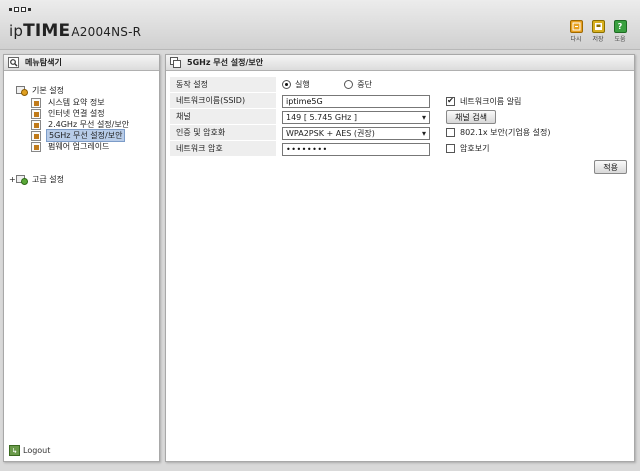 The height and width of the screenshot is (471, 640). I want to click on header-toolbar: 다시 저장 ? 도움, so click(598, 31).